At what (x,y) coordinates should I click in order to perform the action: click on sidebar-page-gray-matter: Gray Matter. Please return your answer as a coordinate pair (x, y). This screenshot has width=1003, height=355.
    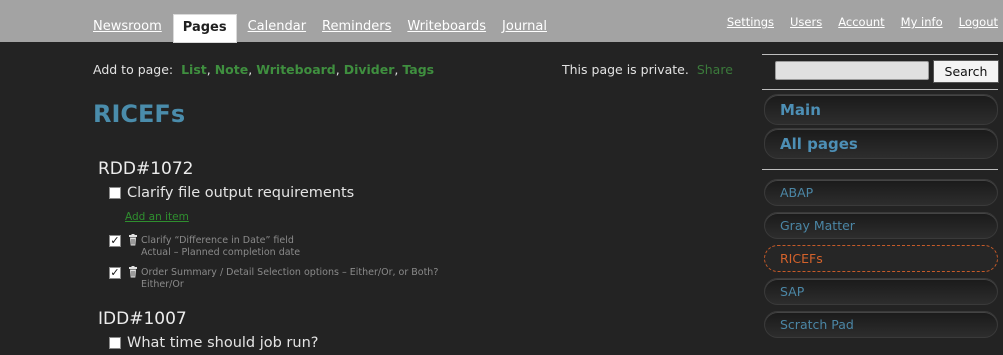
    Looking at the image, I should click on (881, 225).